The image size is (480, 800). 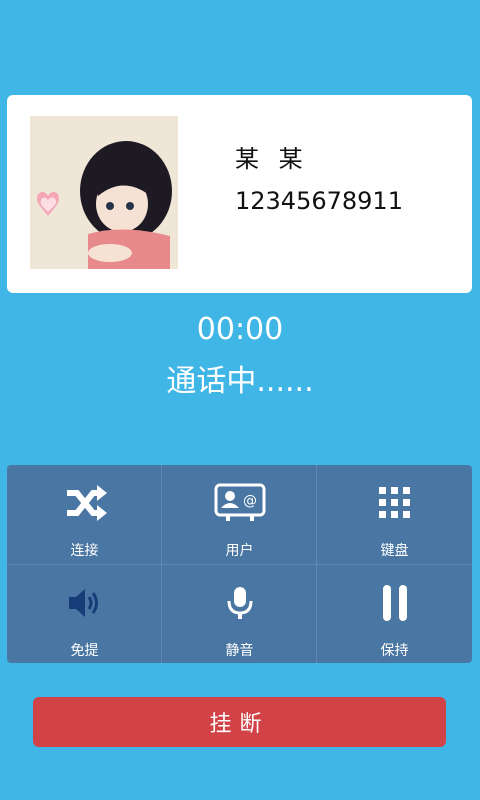 I want to click on call-timer: 00:00, so click(x=240, y=329).